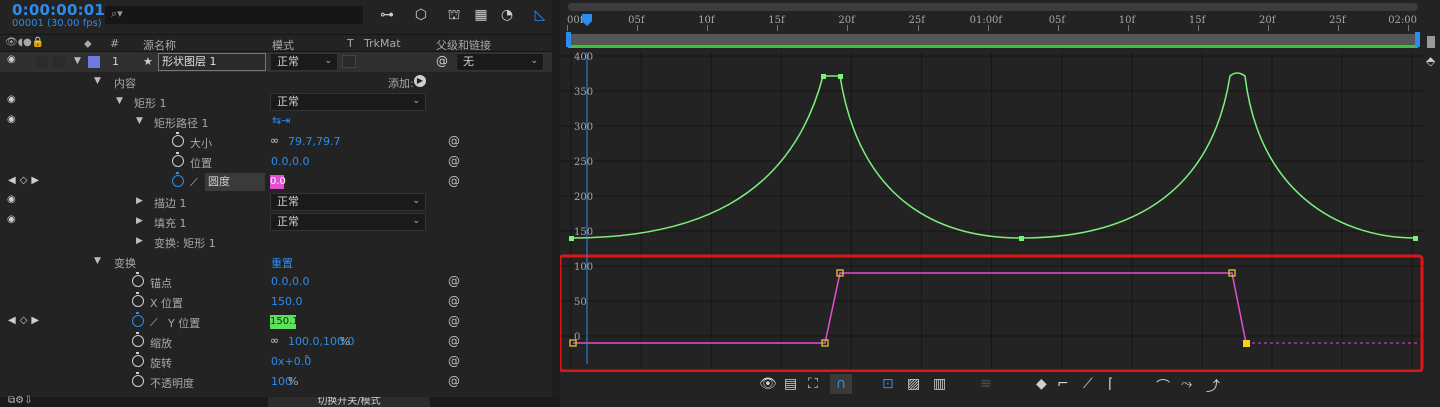 This screenshot has height=407, width=1440. Describe the element at coordinates (290, 281) in the screenshot. I see `anchor-value: 0.0,0.0` at that location.